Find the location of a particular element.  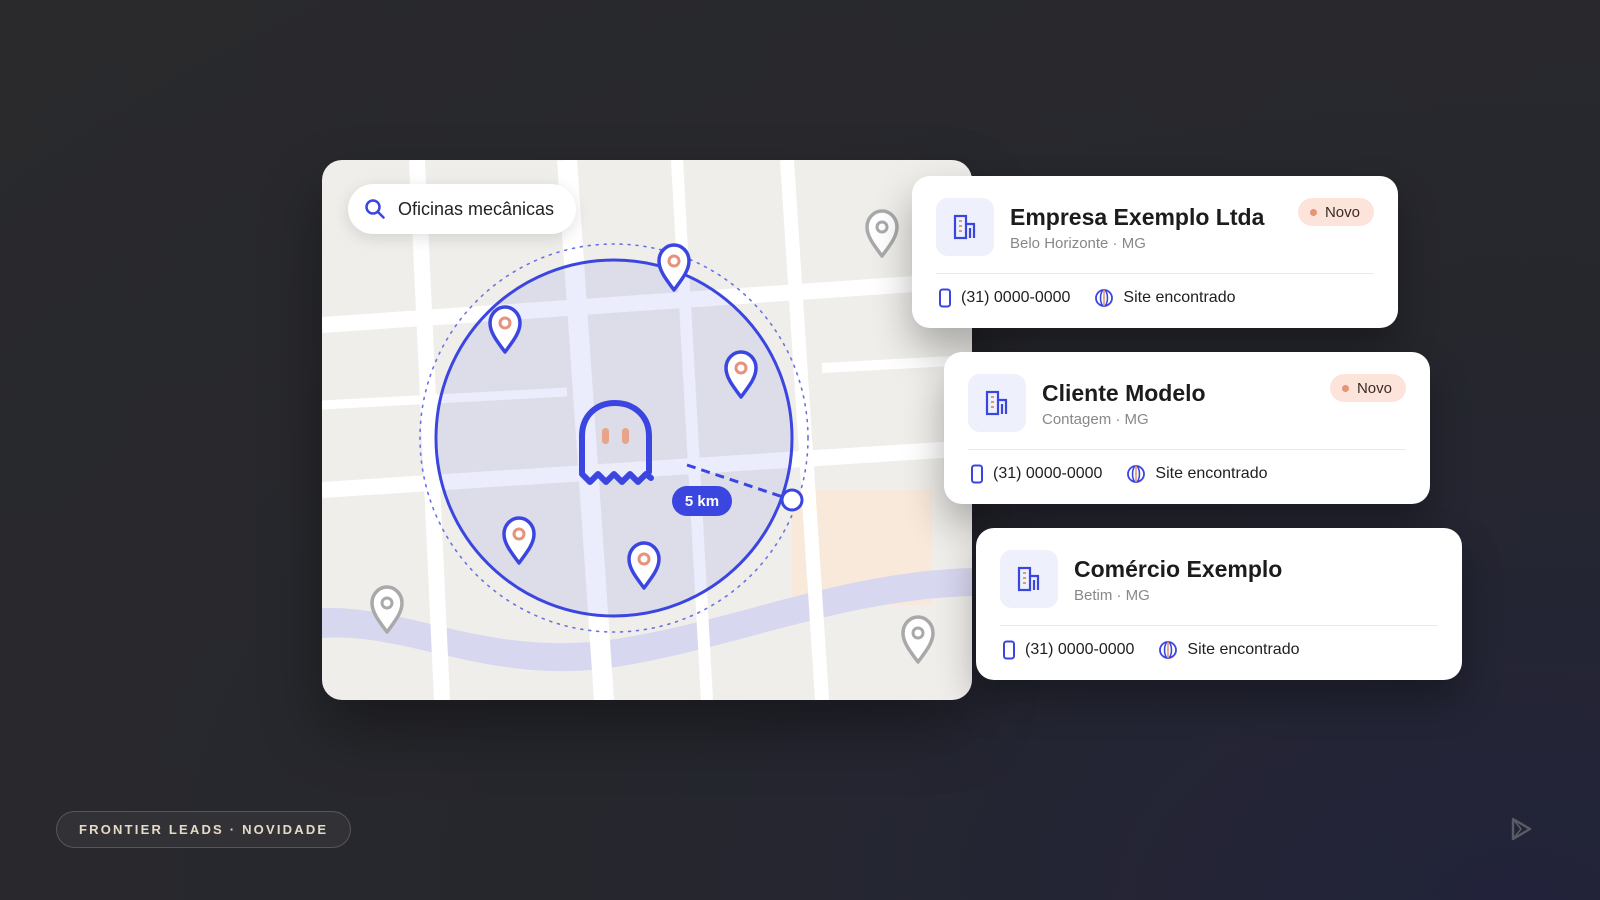

lead-name: Comércio Exemplo is located at coordinates (1178, 569).